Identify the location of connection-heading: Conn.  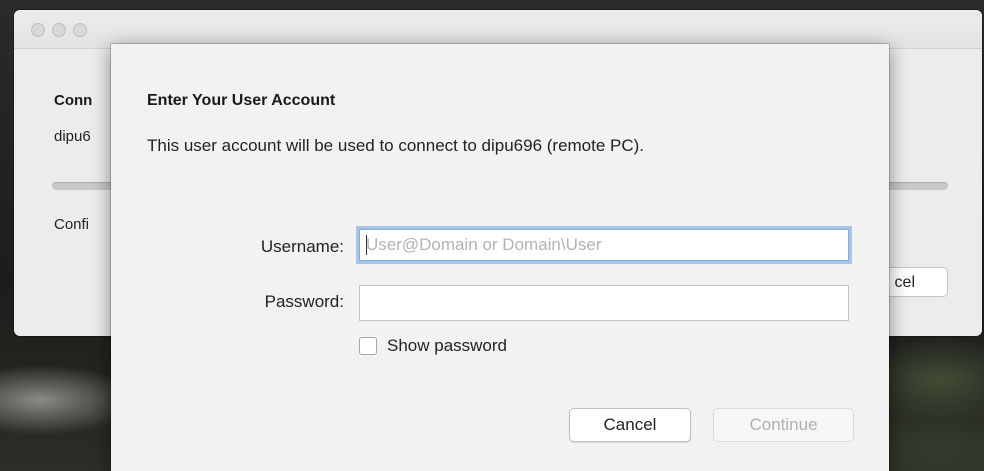
(73, 100).